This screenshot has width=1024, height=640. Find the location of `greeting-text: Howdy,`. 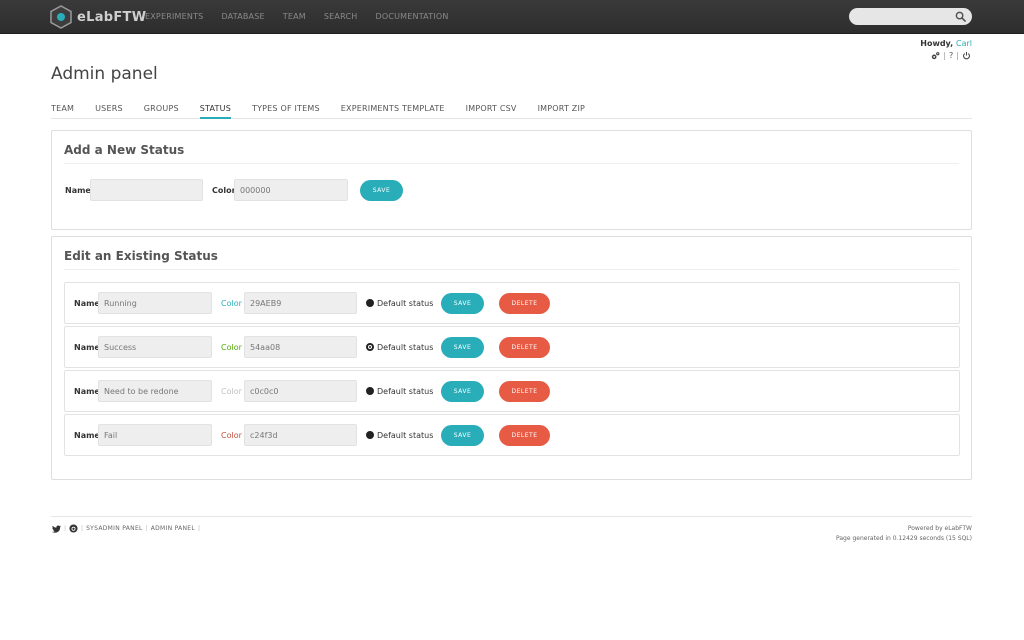

greeting-text: Howdy, is located at coordinates (937, 43).